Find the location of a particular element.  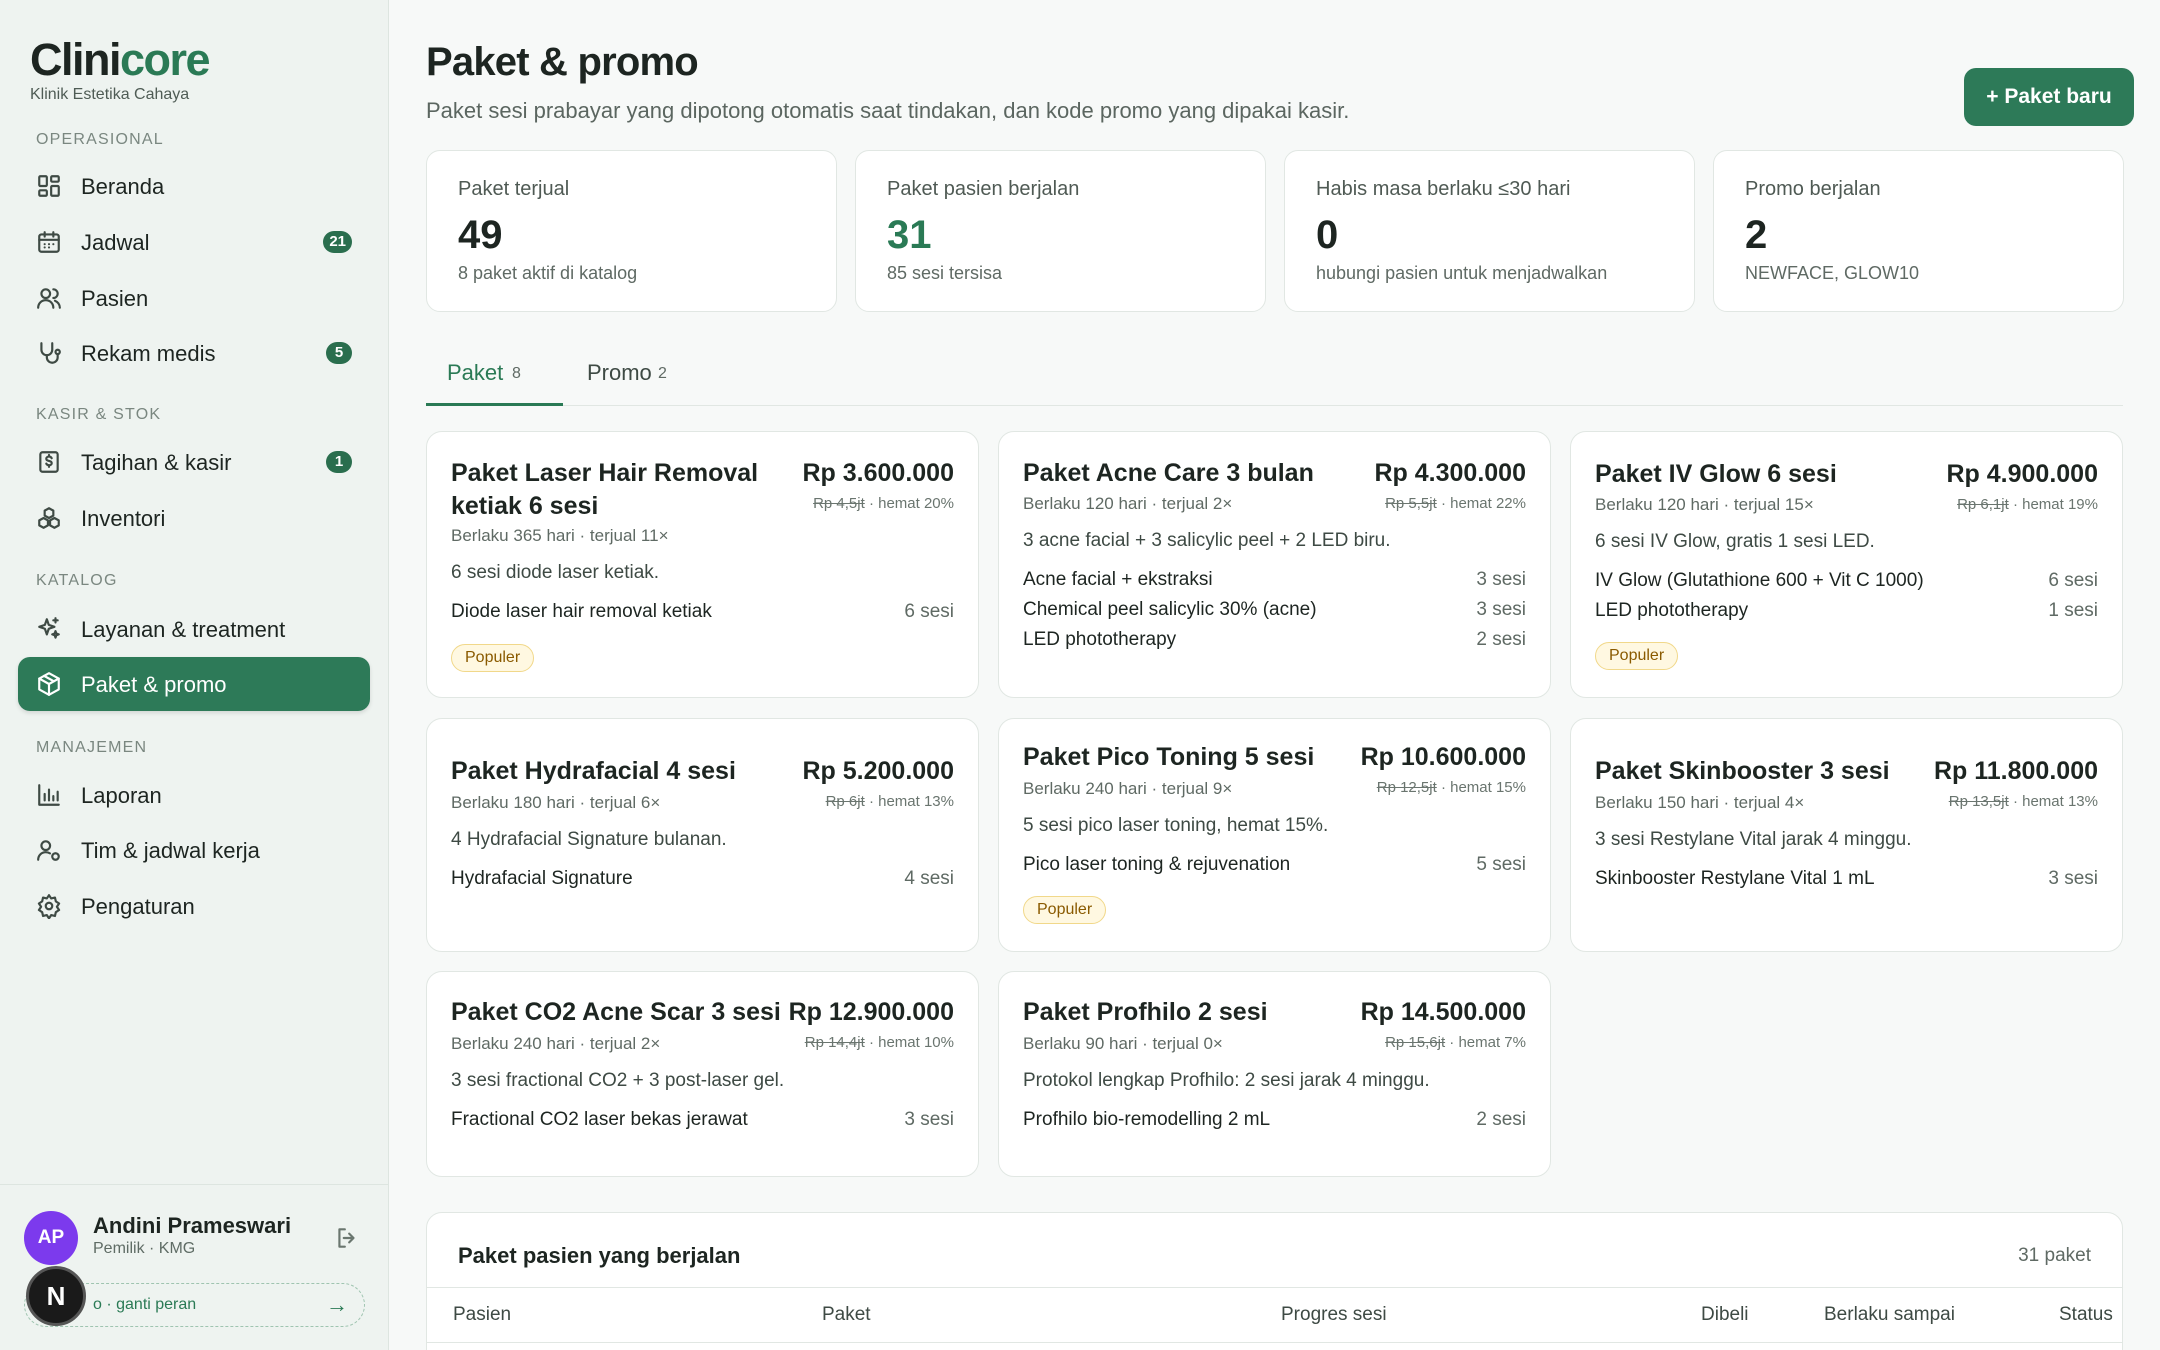

sidebar-item-rekam-medis: Rekam medis 5 is located at coordinates (194, 353).